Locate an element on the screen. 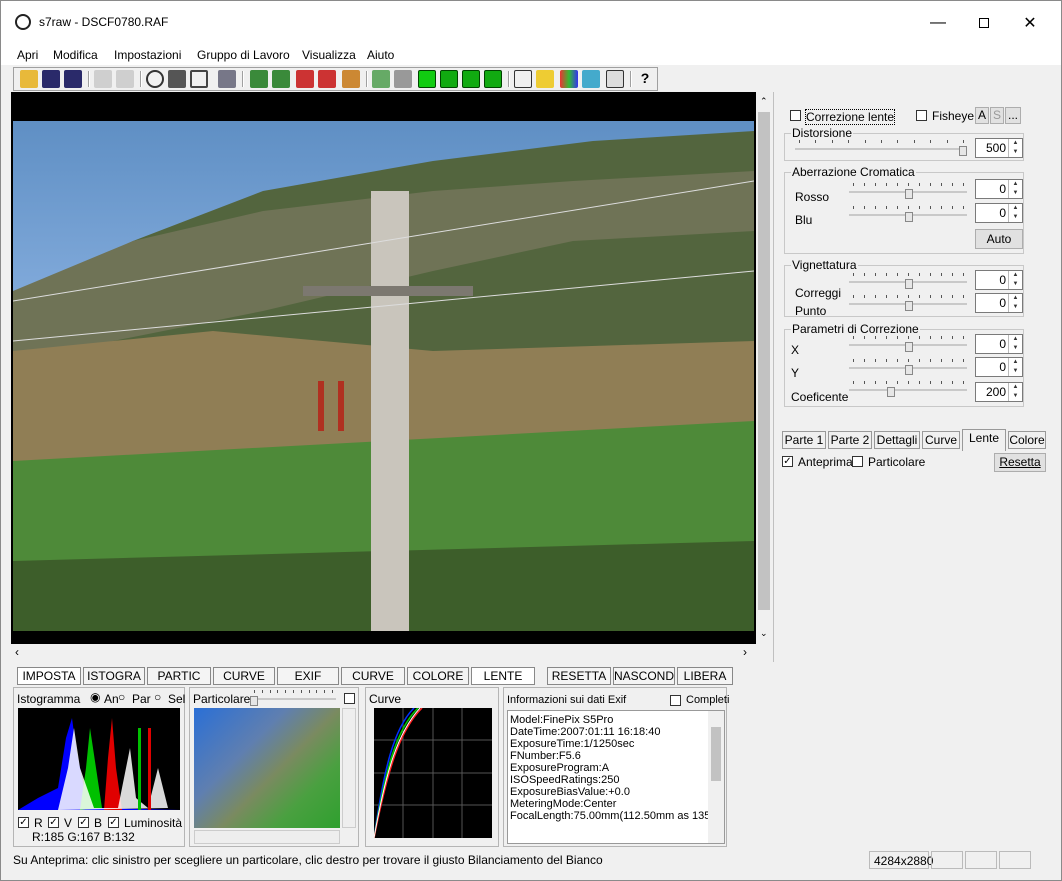 The image size is (1062, 881). tab-colore-bottom: COLORE is located at coordinates (438, 676).